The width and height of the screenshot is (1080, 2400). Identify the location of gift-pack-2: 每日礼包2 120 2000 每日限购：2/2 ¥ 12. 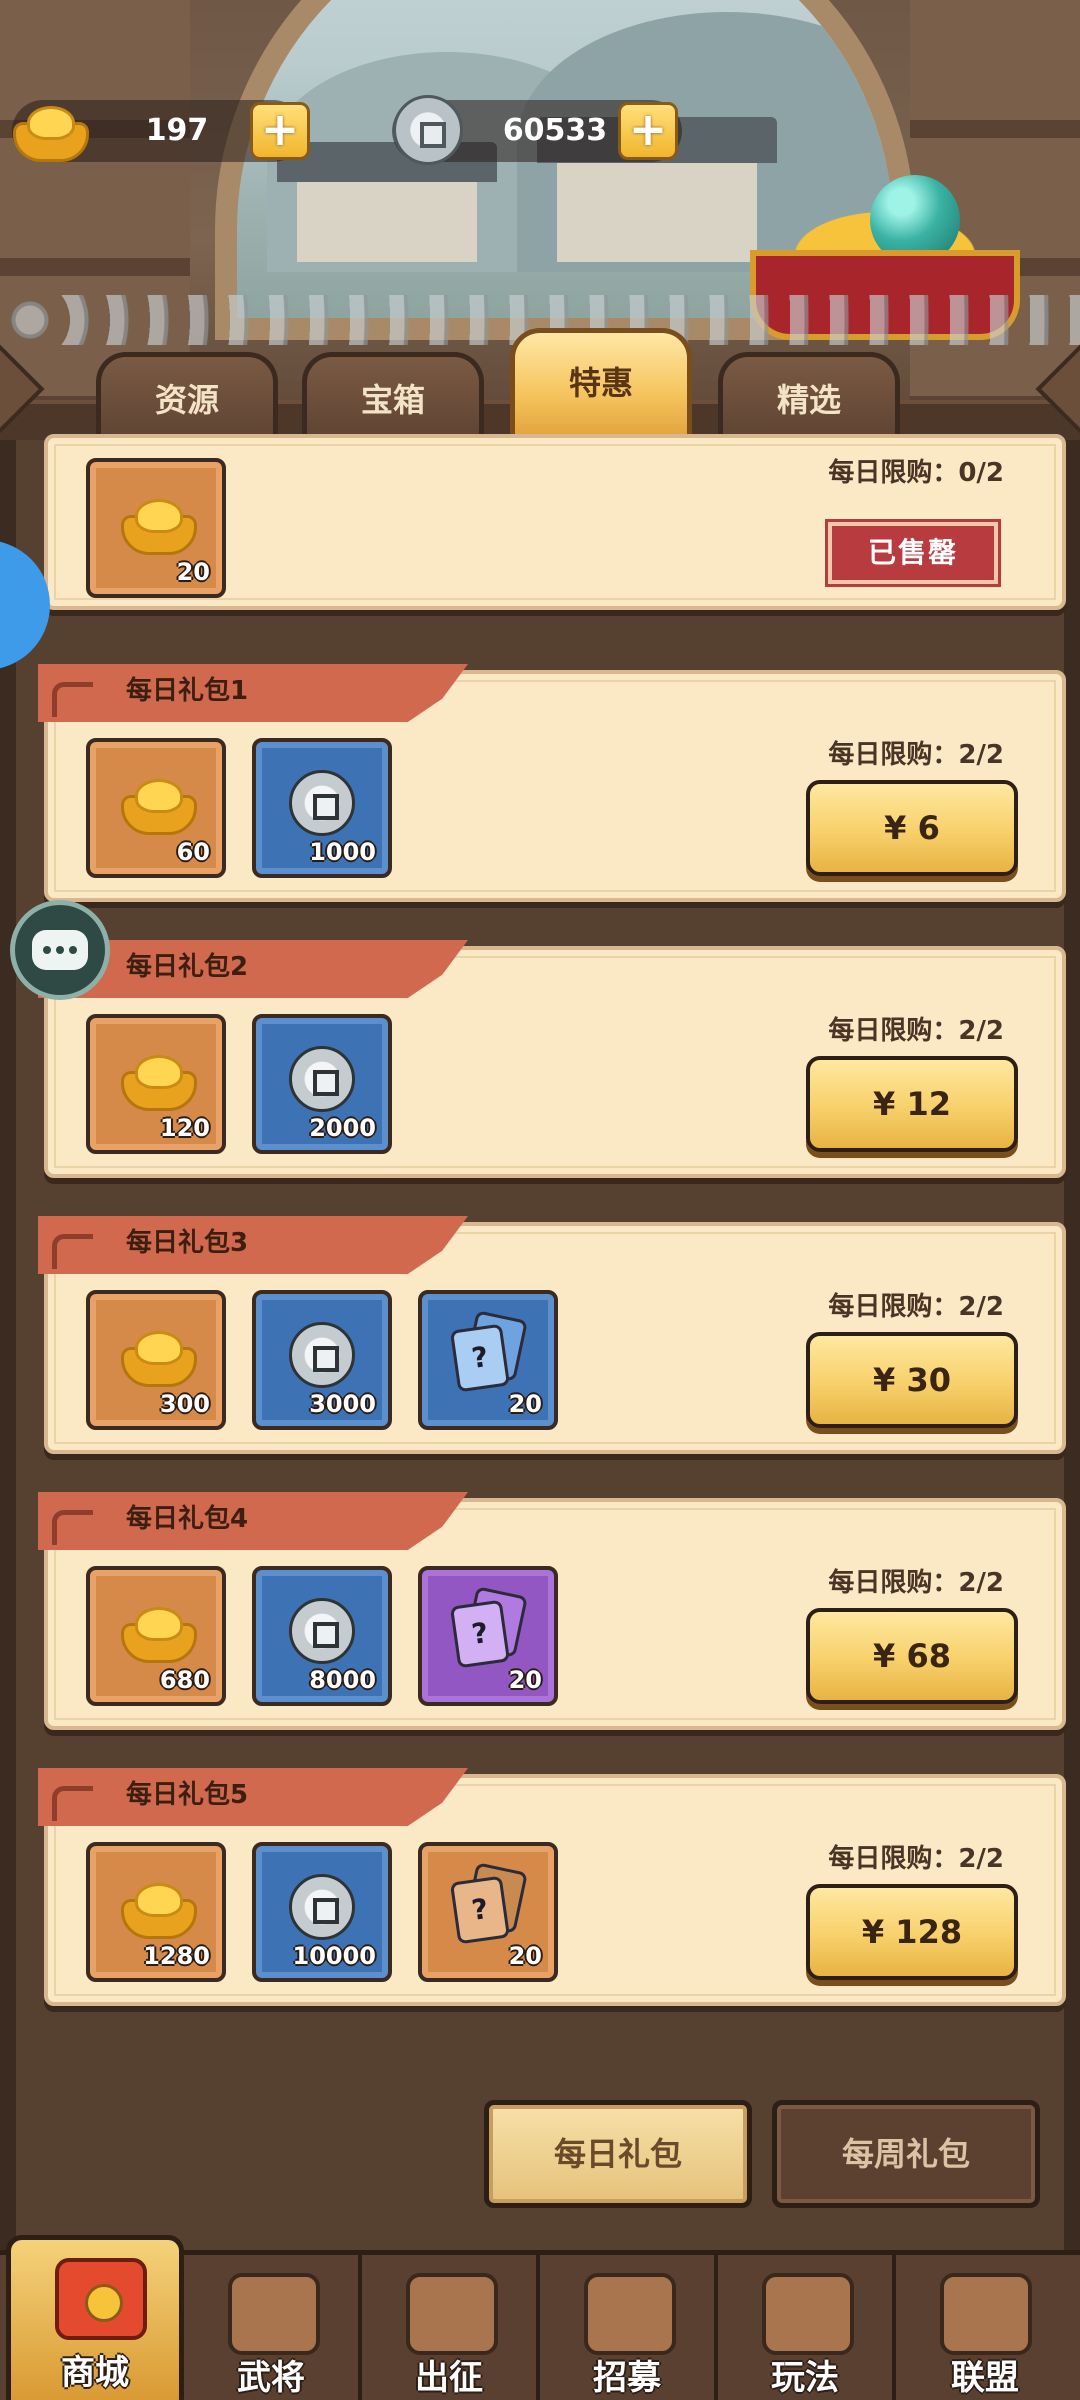
(552, 1059).